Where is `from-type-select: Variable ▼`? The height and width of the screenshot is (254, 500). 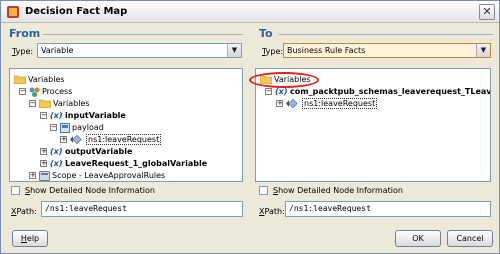 from-type-select: Variable ▼ is located at coordinates (139, 50).